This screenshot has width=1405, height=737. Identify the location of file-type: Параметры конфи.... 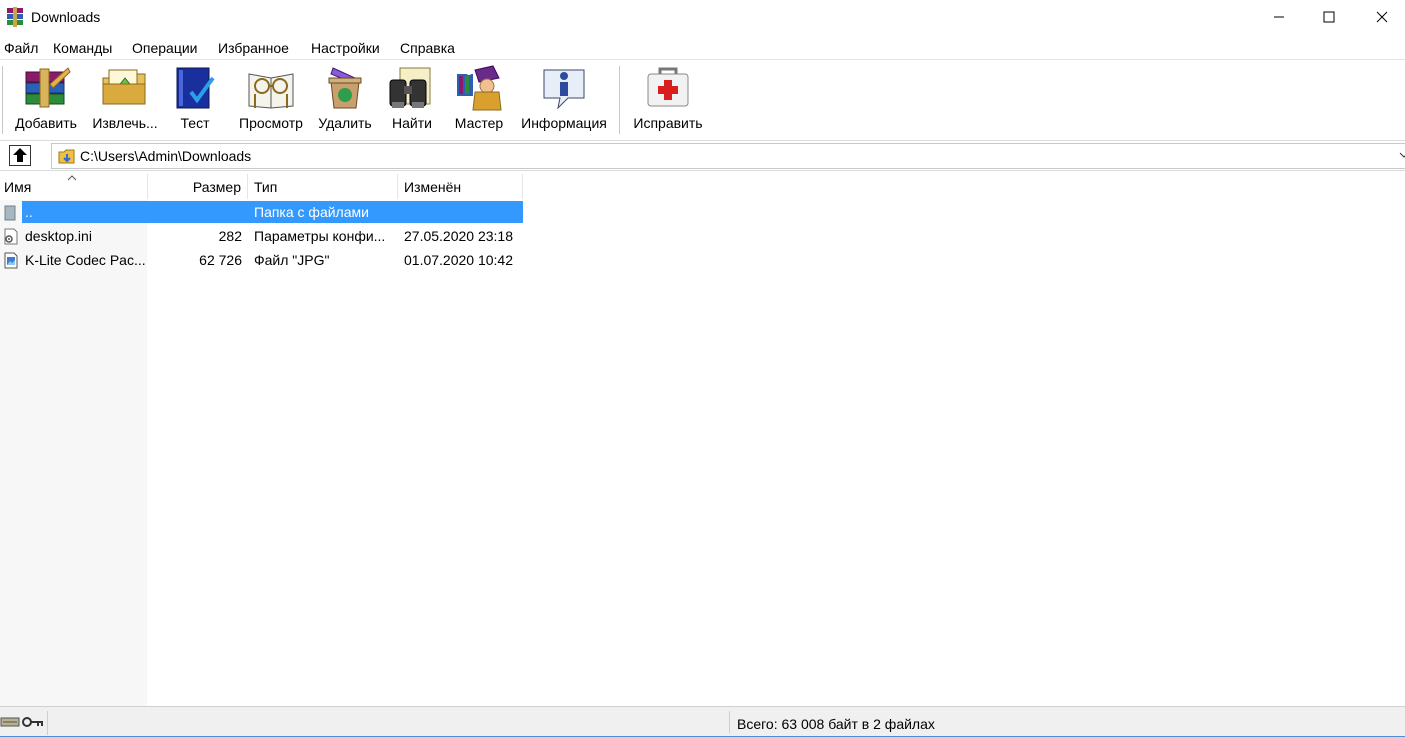
(320, 236).